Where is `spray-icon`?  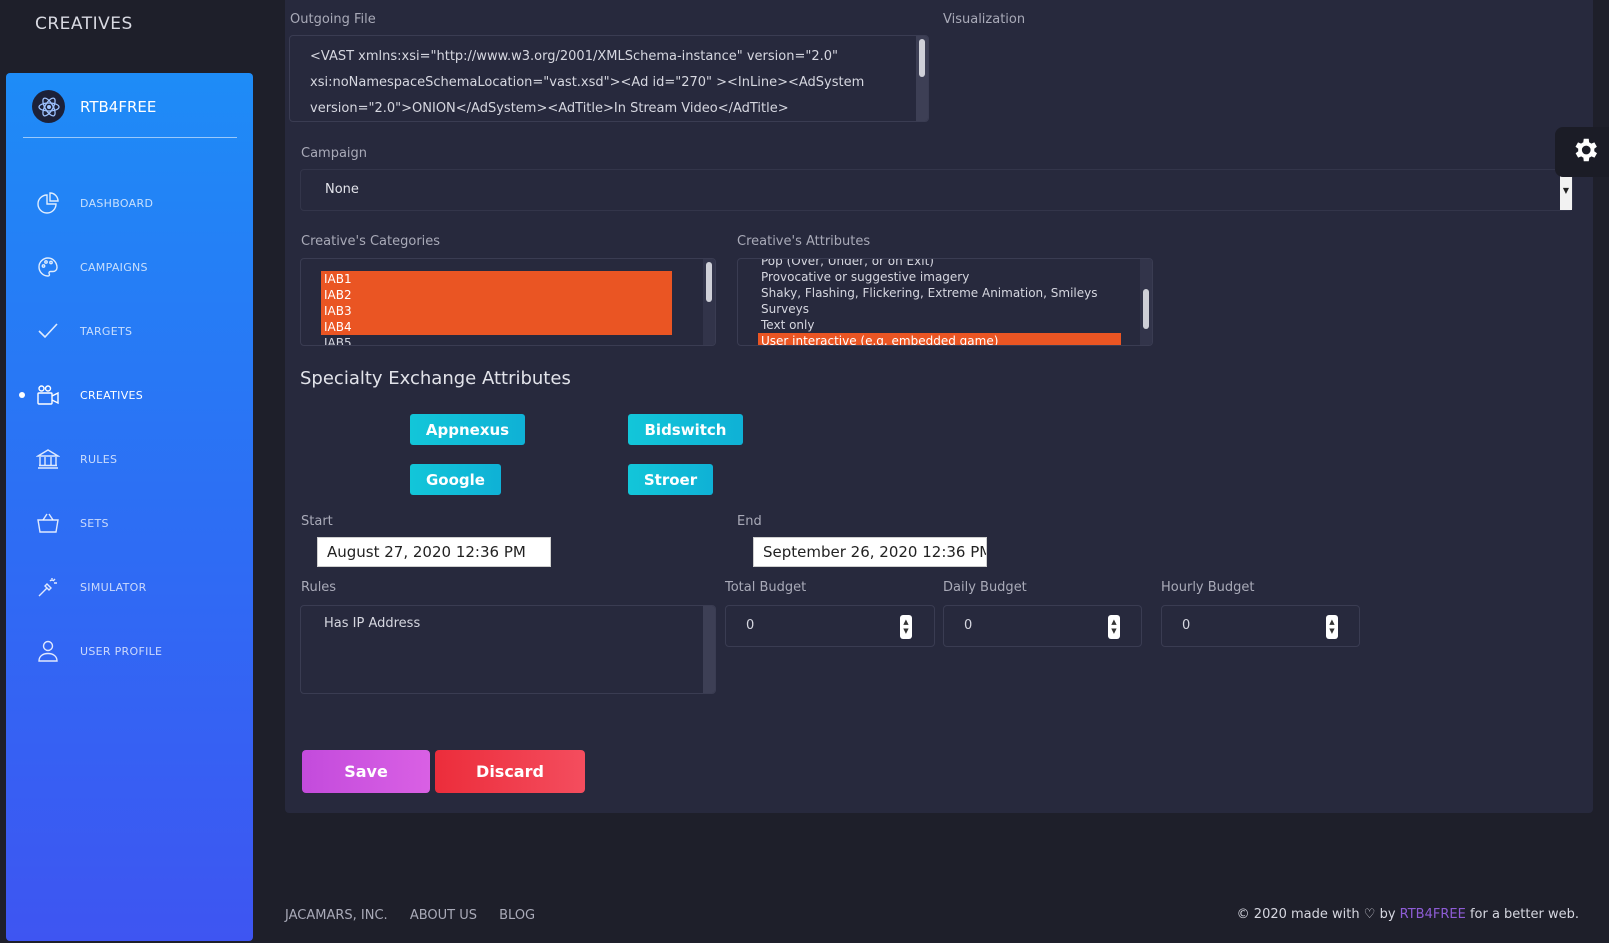 spray-icon is located at coordinates (48, 587).